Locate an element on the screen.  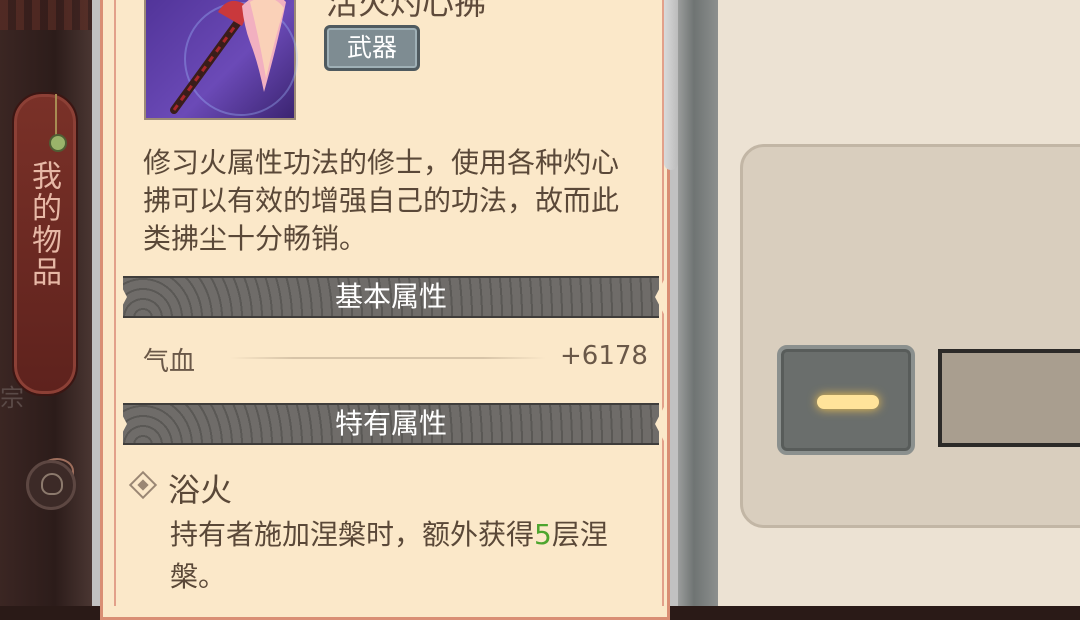
item-image is located at coordinates (221, 60).